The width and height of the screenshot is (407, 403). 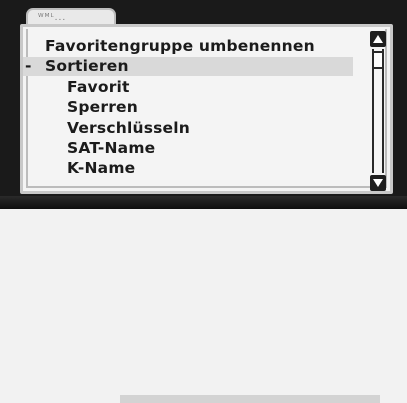 I want to click on menu-item-sortieren-label: Sortieren, so click(x=87, y=66).